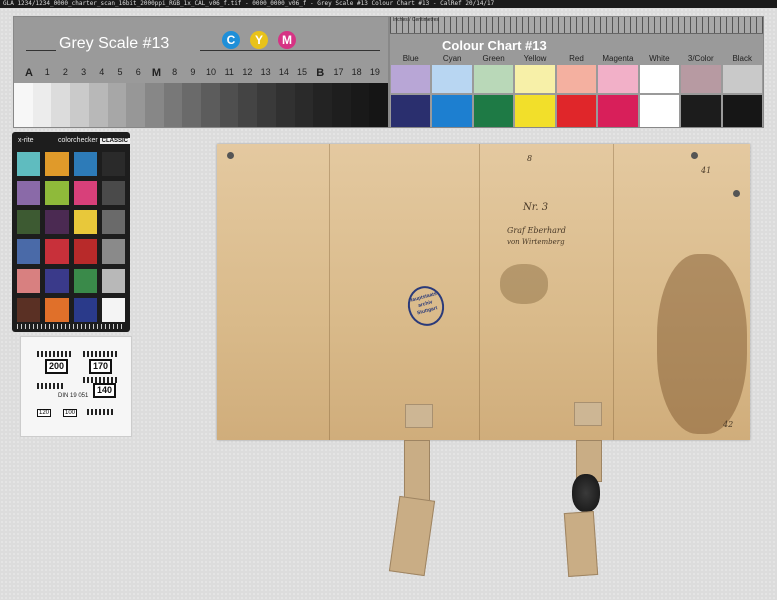 The height and width of the screenshot is (600, 777). Describe the element at coordinates (618, 58) in the screenshot. I see `colour-label: Magenta` at that location.